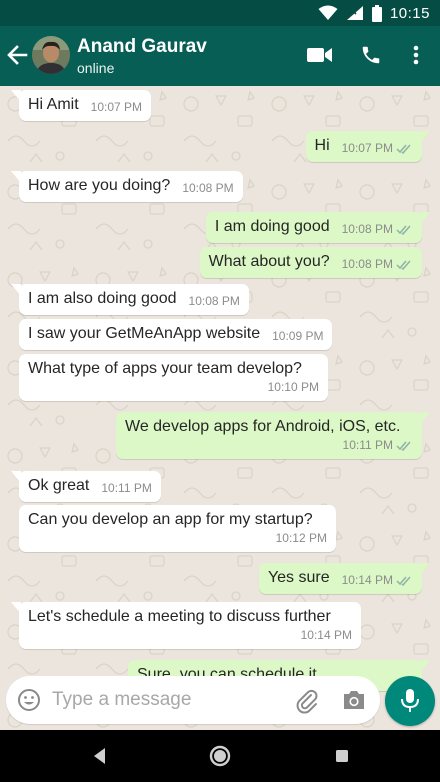 This screenshot has width=440, height=782. Describe the element at coordinates (269, 261) in the screenshot. I see `message-text: What about you?` at that location.